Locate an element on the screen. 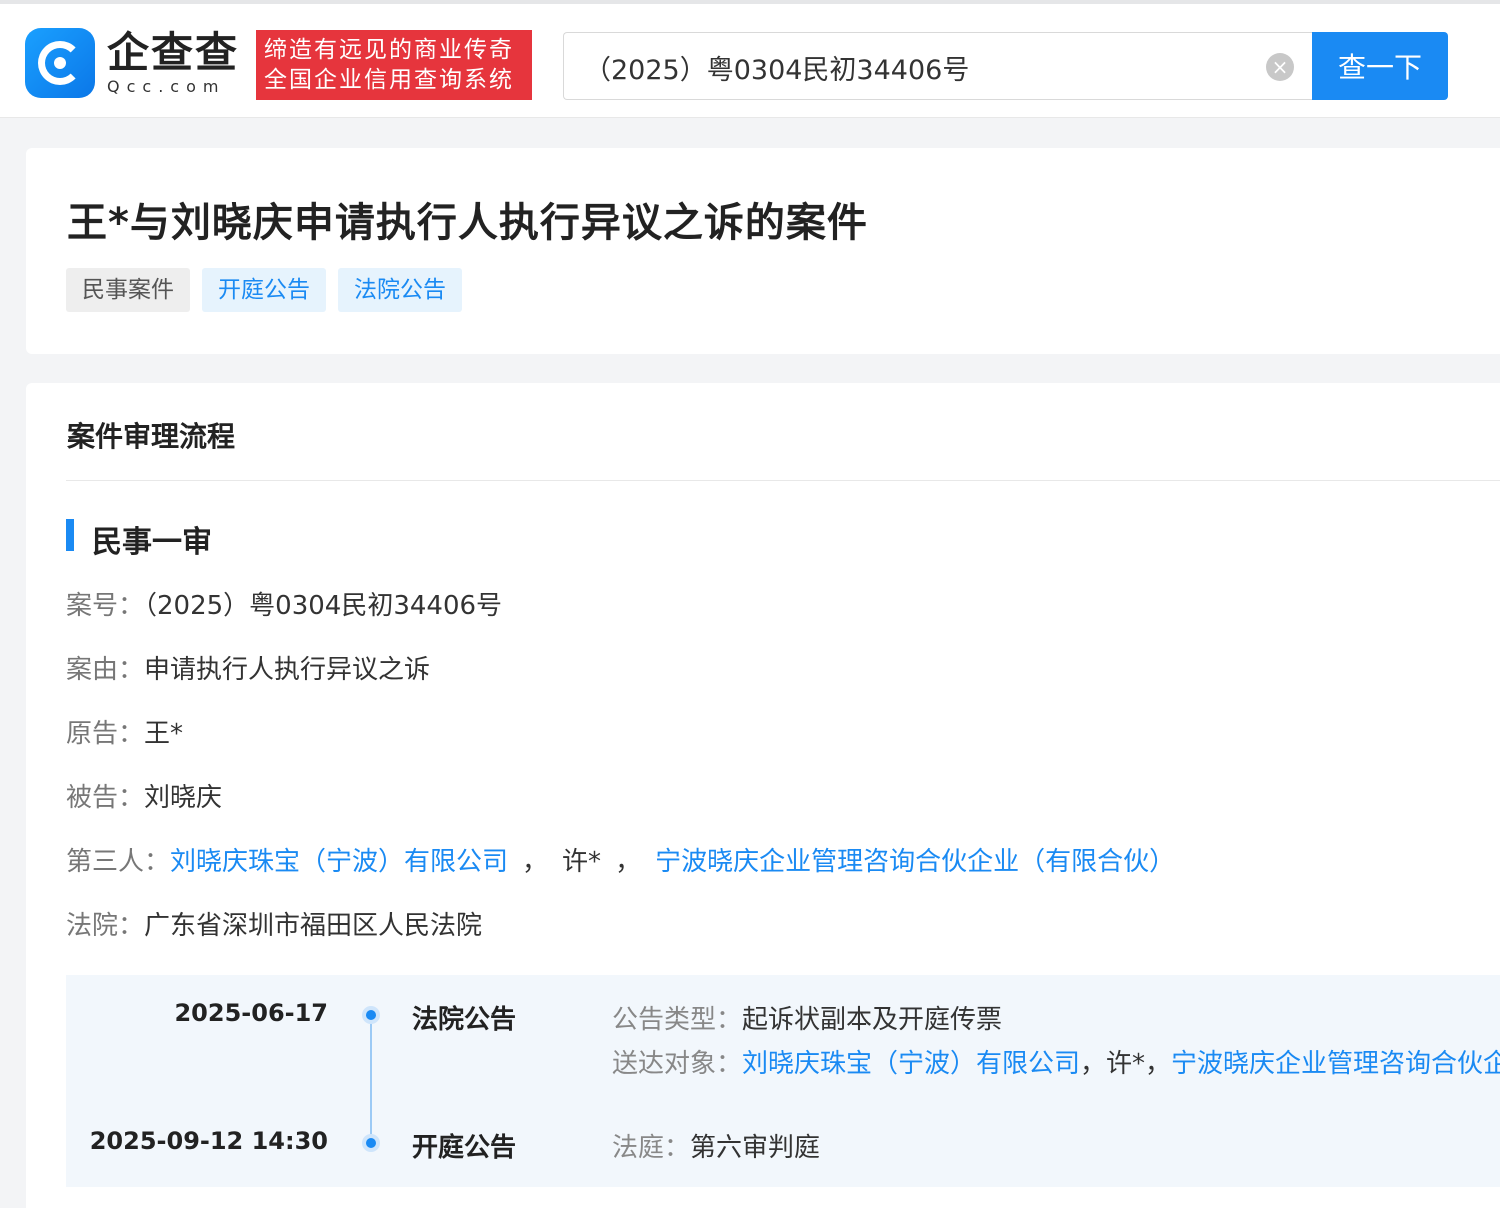 This screenshot has height=1208, width=1500. case-number-row: 案号：（2025）粤0304民初34406号 is located at coordinates (284, 603).